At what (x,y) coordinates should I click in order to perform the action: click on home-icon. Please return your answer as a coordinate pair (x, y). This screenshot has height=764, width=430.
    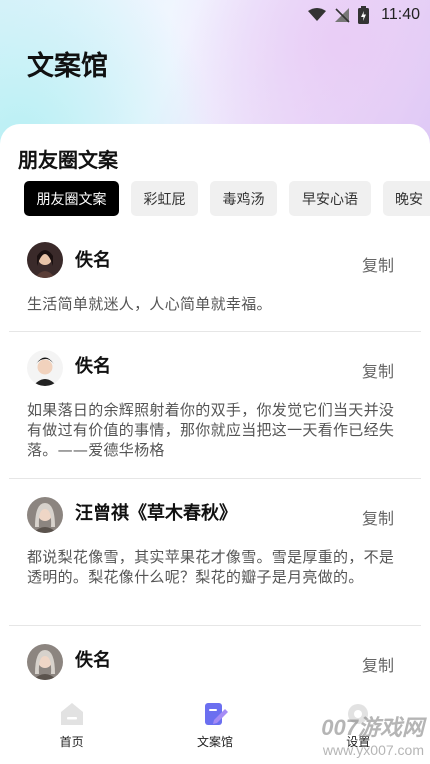
    Looking at the image, I should click on (71, 714).